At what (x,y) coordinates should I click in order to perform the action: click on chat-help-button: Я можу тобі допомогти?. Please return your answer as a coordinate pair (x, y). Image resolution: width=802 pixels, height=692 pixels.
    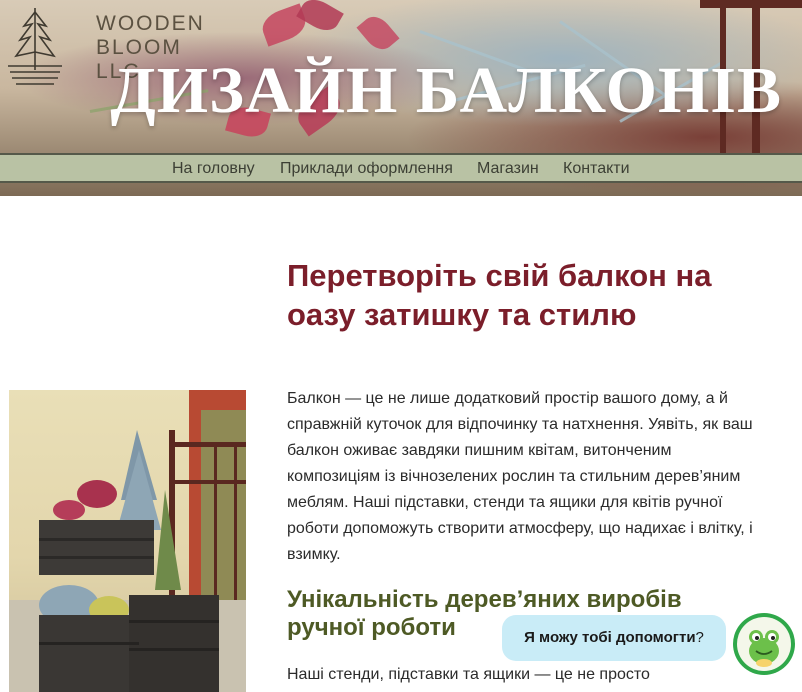
    Looking at the image, I should click on (614, 638).